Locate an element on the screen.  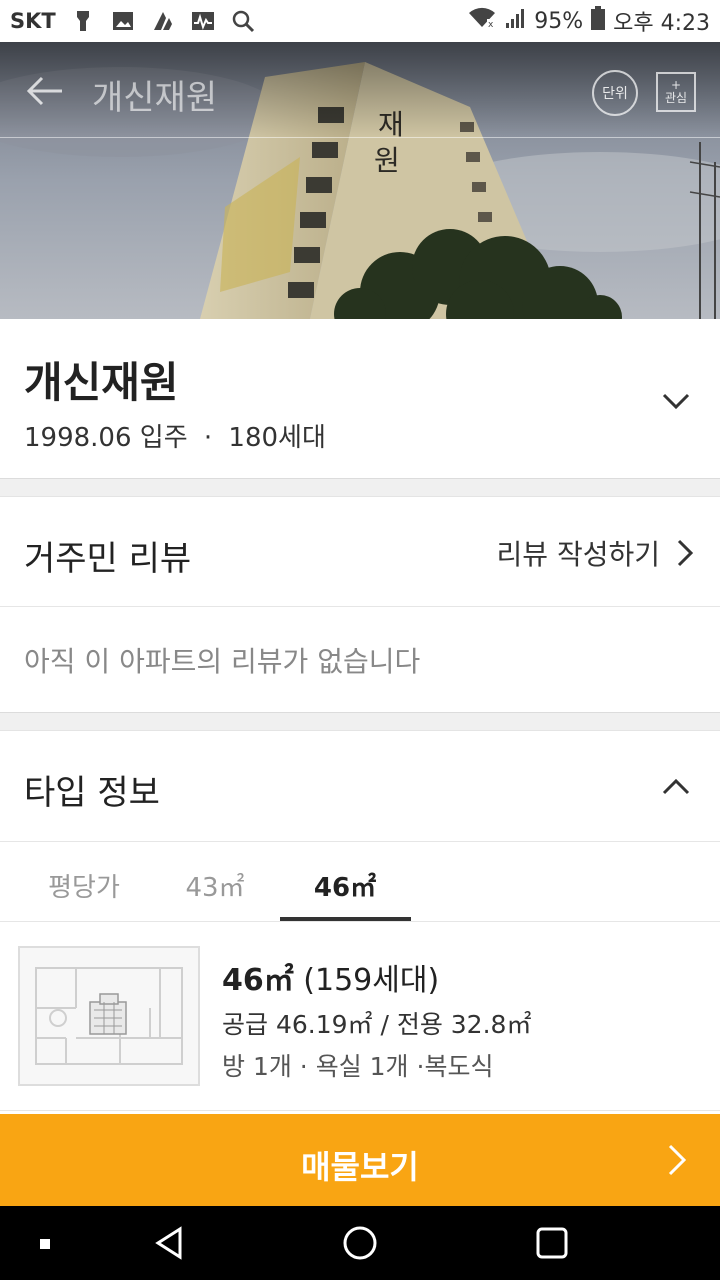
battery-icon is located at coordinates (598, 21).